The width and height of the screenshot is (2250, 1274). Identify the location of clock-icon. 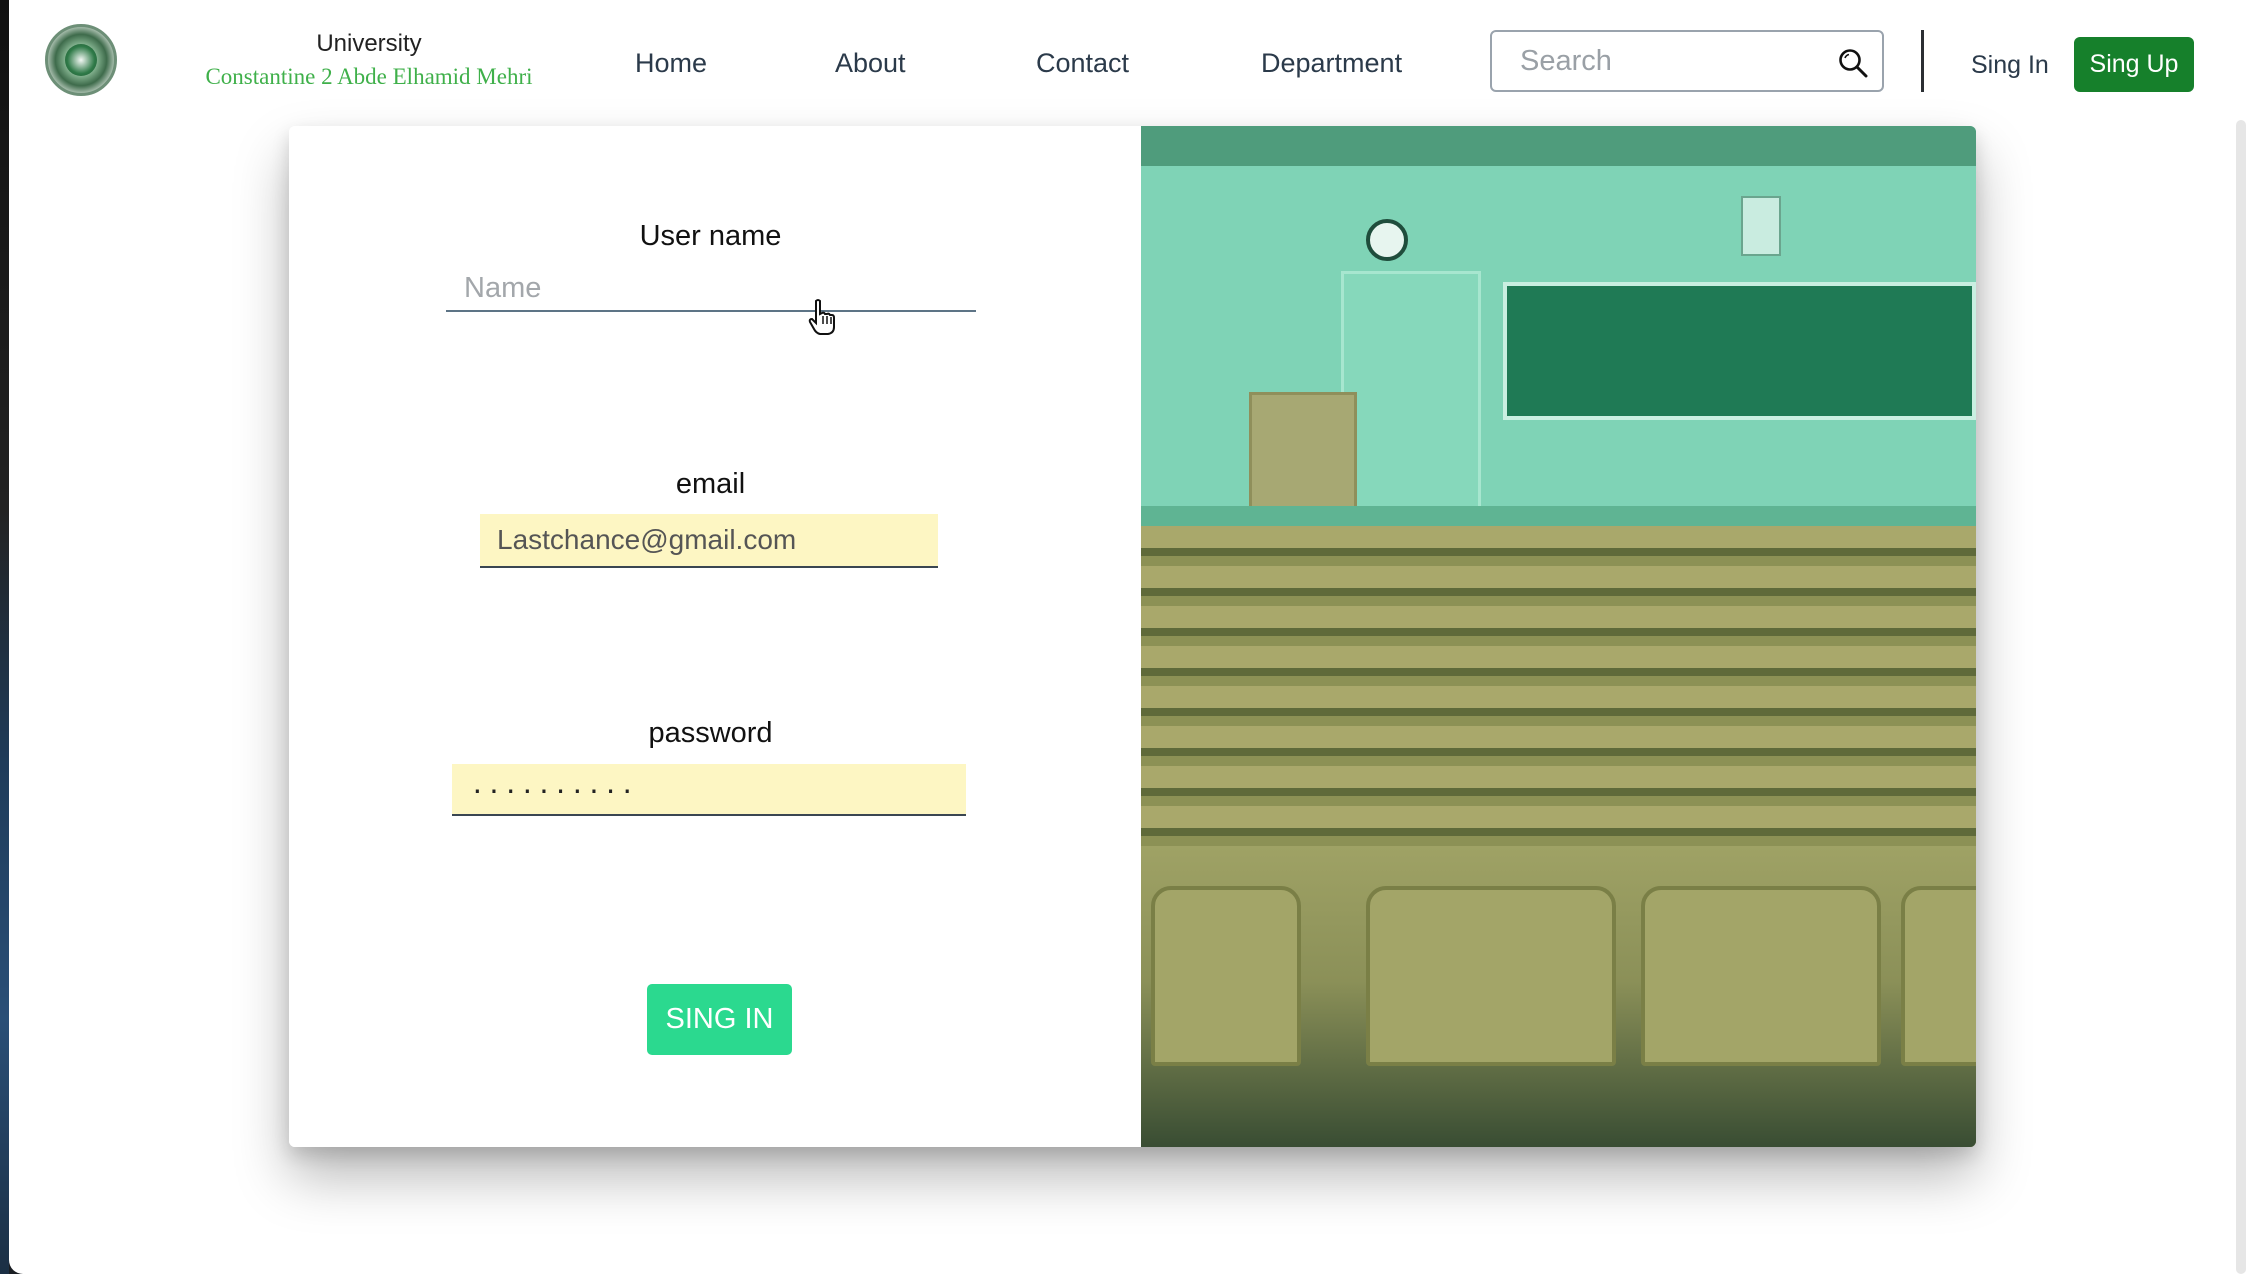
(1387, 240).